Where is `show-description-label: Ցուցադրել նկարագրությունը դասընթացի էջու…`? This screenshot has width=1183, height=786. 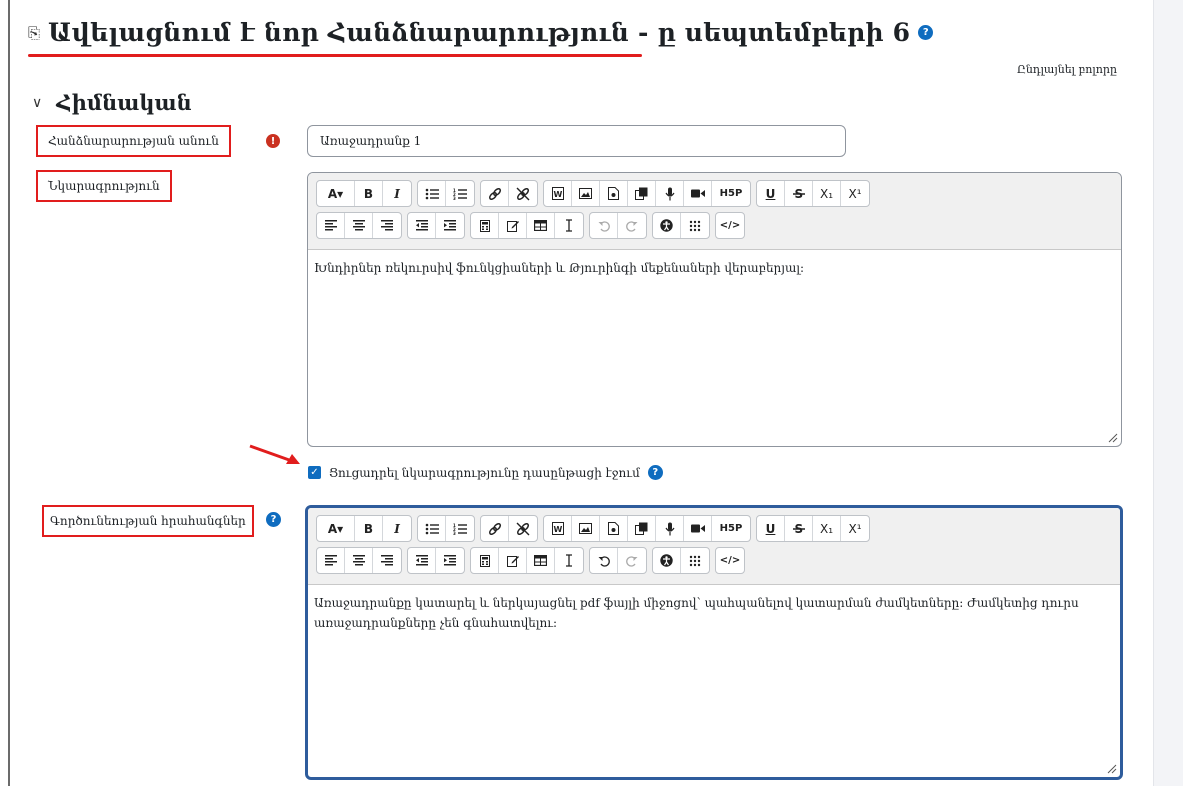 show-description-label: Ցուցադրել նկարագրությունը դասընթացի էջու… is located at coordinates (484, 473).